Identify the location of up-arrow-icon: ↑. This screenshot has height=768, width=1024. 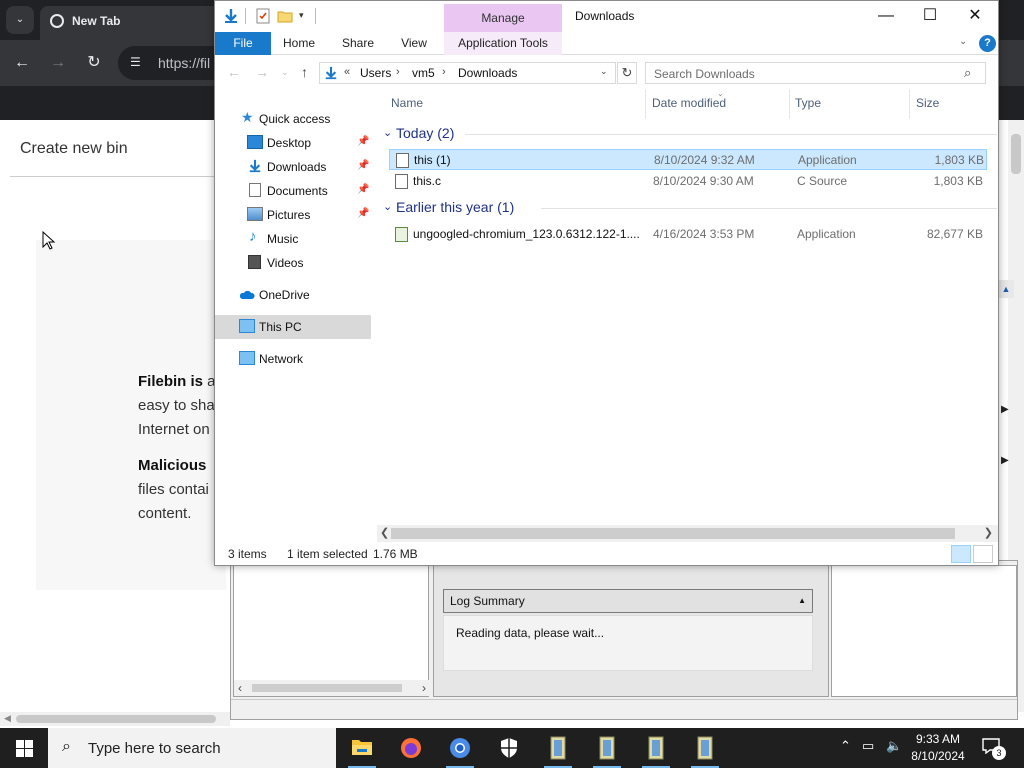
(304, 72).